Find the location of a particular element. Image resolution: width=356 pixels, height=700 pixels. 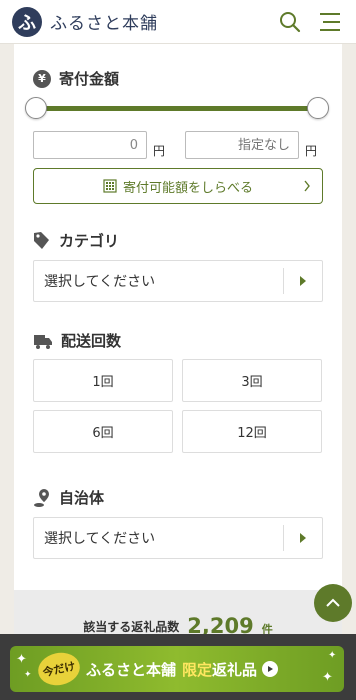

min-unit-label: 円 is located at coordinates (159, 151).